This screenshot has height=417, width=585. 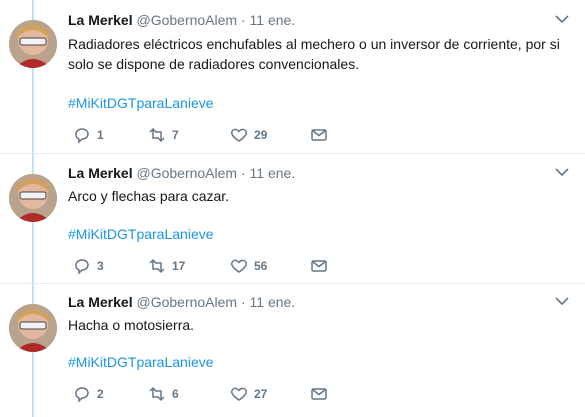 I want to click on like-count: 56, so click(x=261, y=266).